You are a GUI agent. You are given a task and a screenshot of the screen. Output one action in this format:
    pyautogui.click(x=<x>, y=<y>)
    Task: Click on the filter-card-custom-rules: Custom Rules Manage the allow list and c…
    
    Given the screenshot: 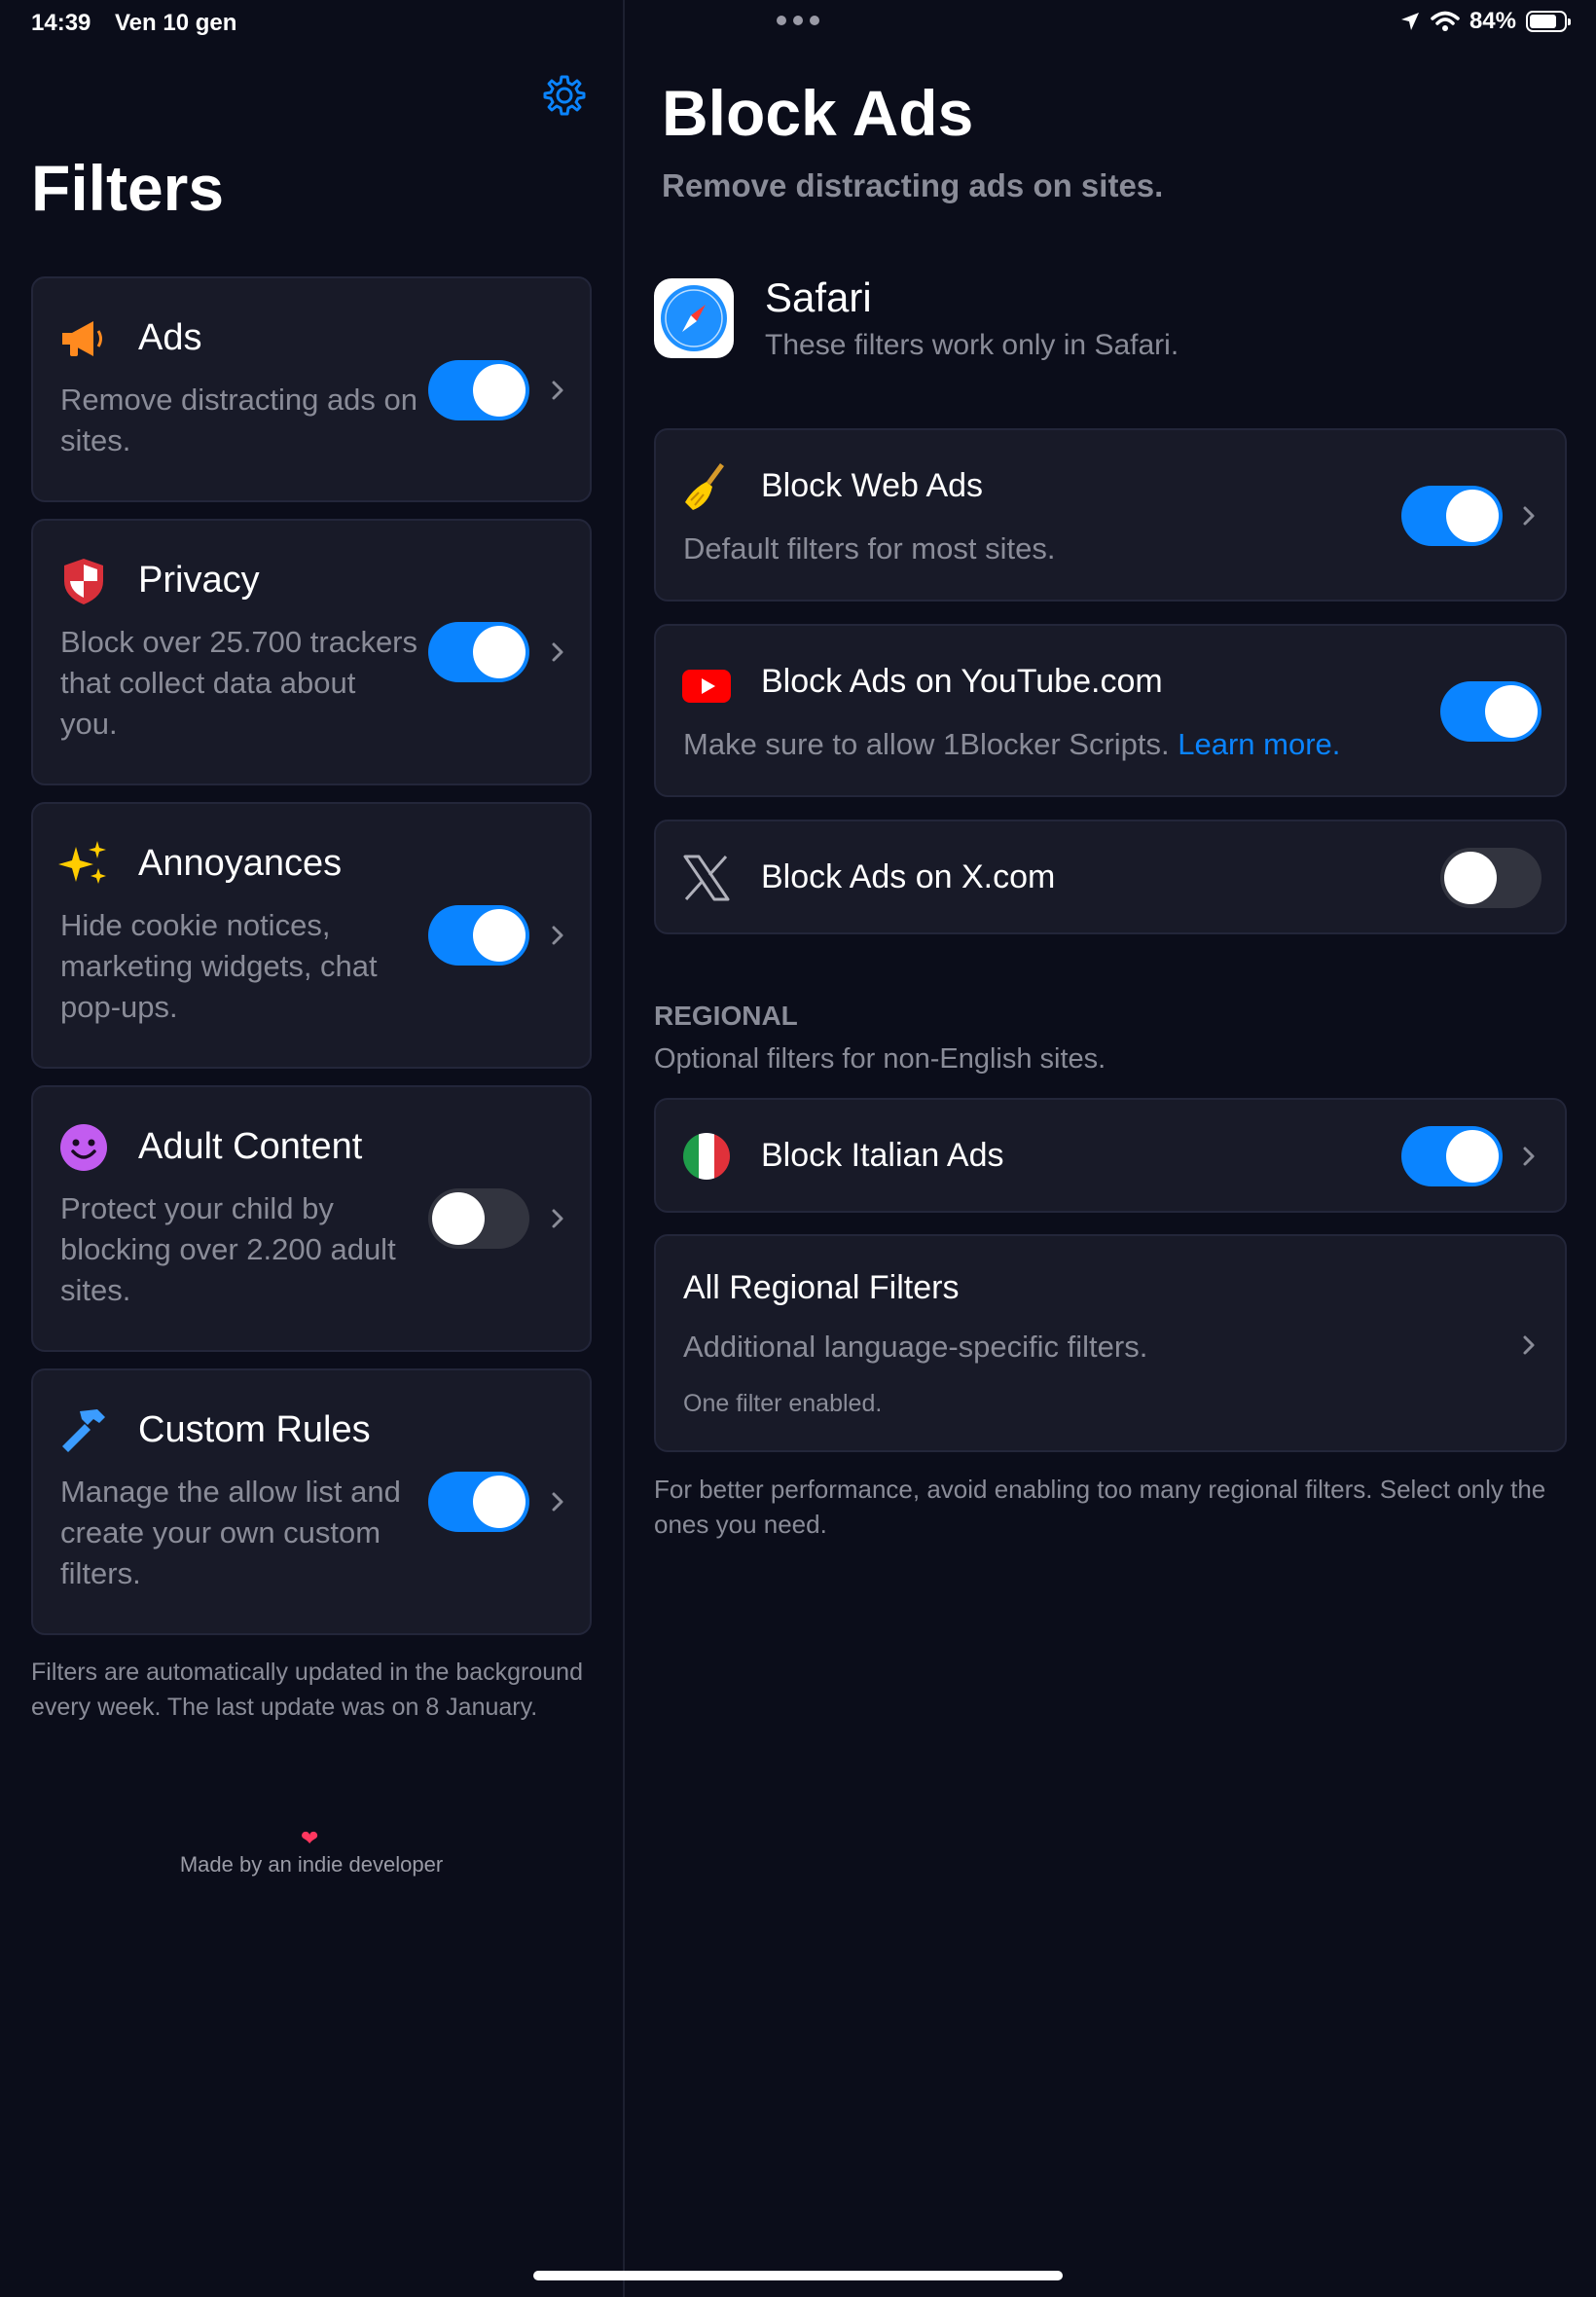 What is the action you would take?
    pyautogui.click(x=311, y=1501)
    